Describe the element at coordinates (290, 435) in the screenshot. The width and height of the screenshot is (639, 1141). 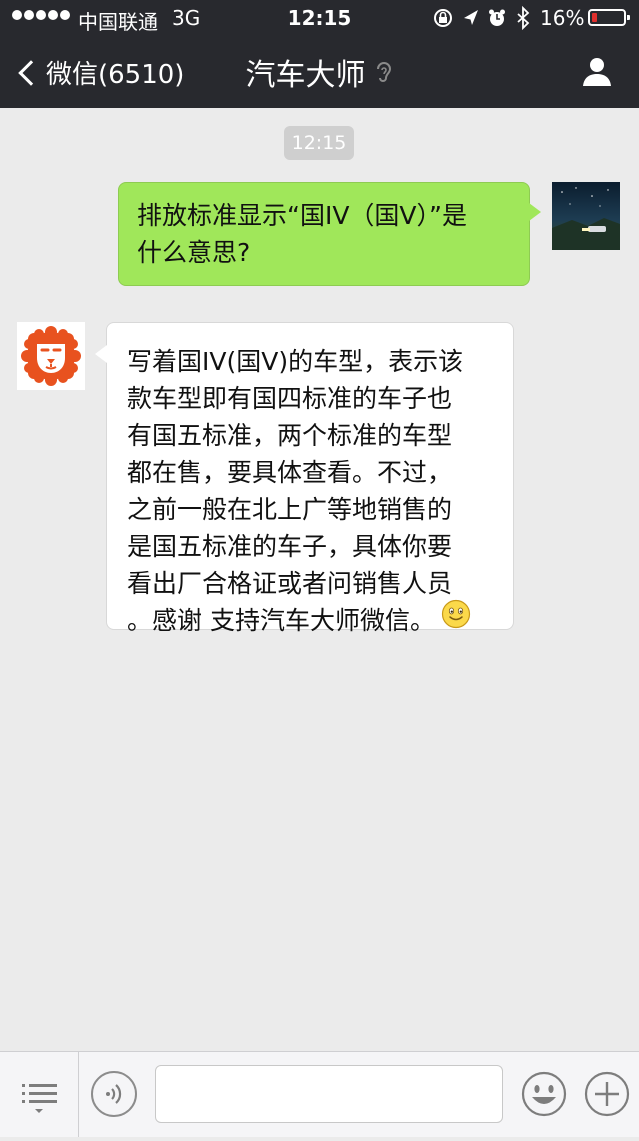
I see `message-line: 有国五标准，两个标准的车型` at that location.